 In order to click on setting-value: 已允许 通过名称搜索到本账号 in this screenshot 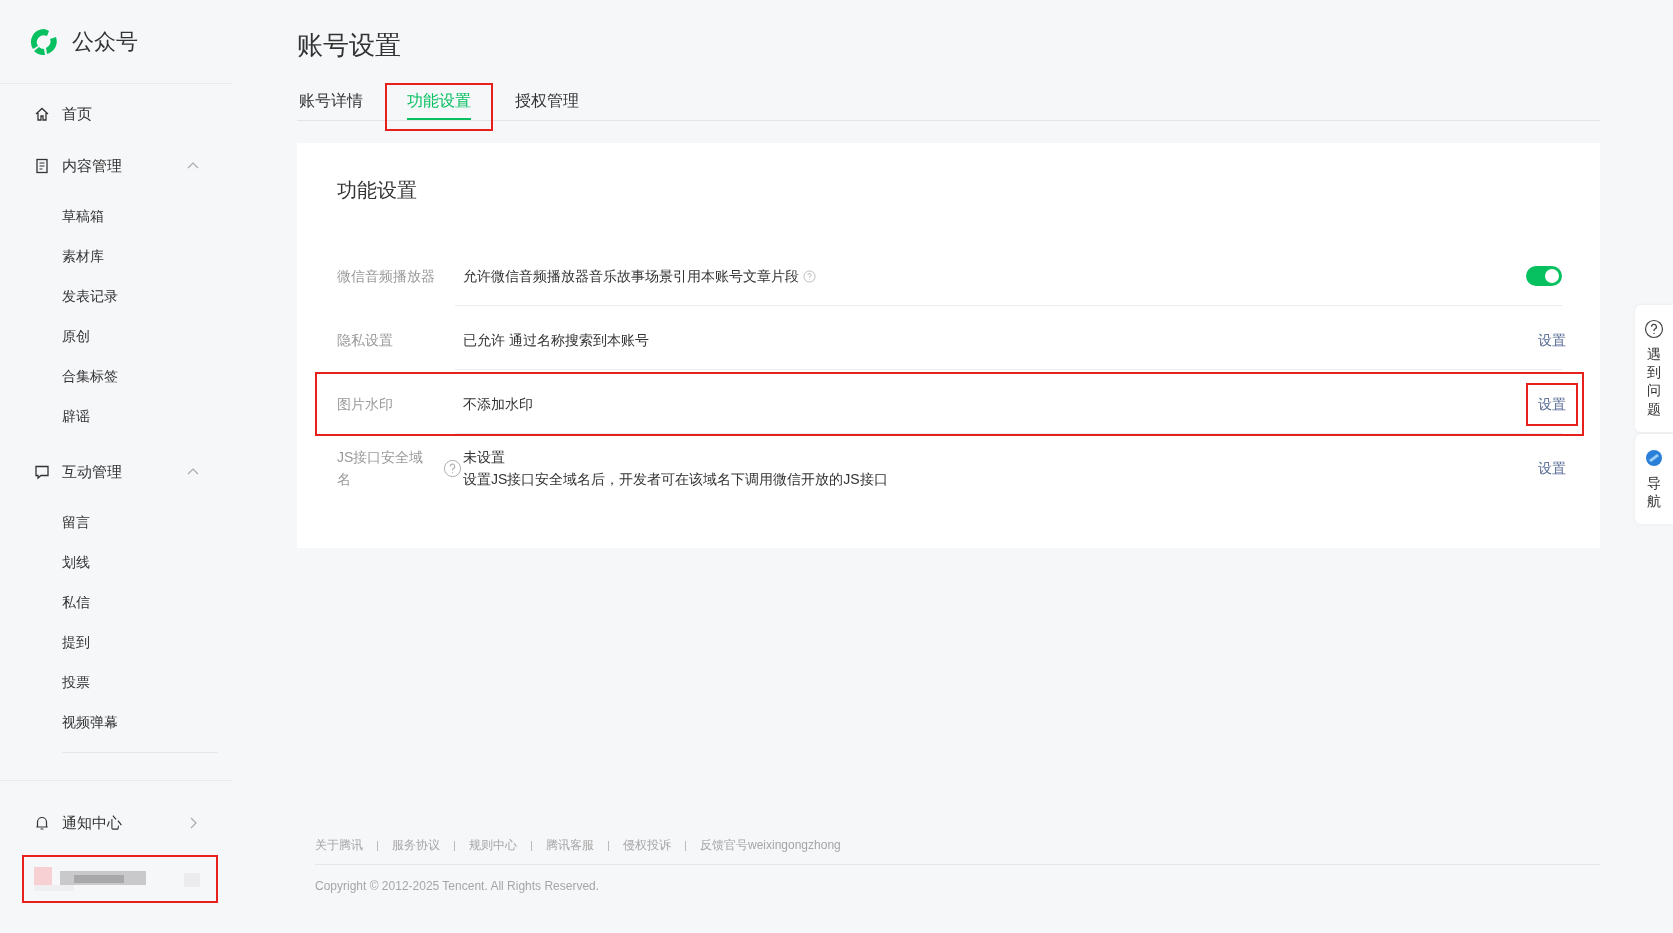, I will do `click(556, 340)`.